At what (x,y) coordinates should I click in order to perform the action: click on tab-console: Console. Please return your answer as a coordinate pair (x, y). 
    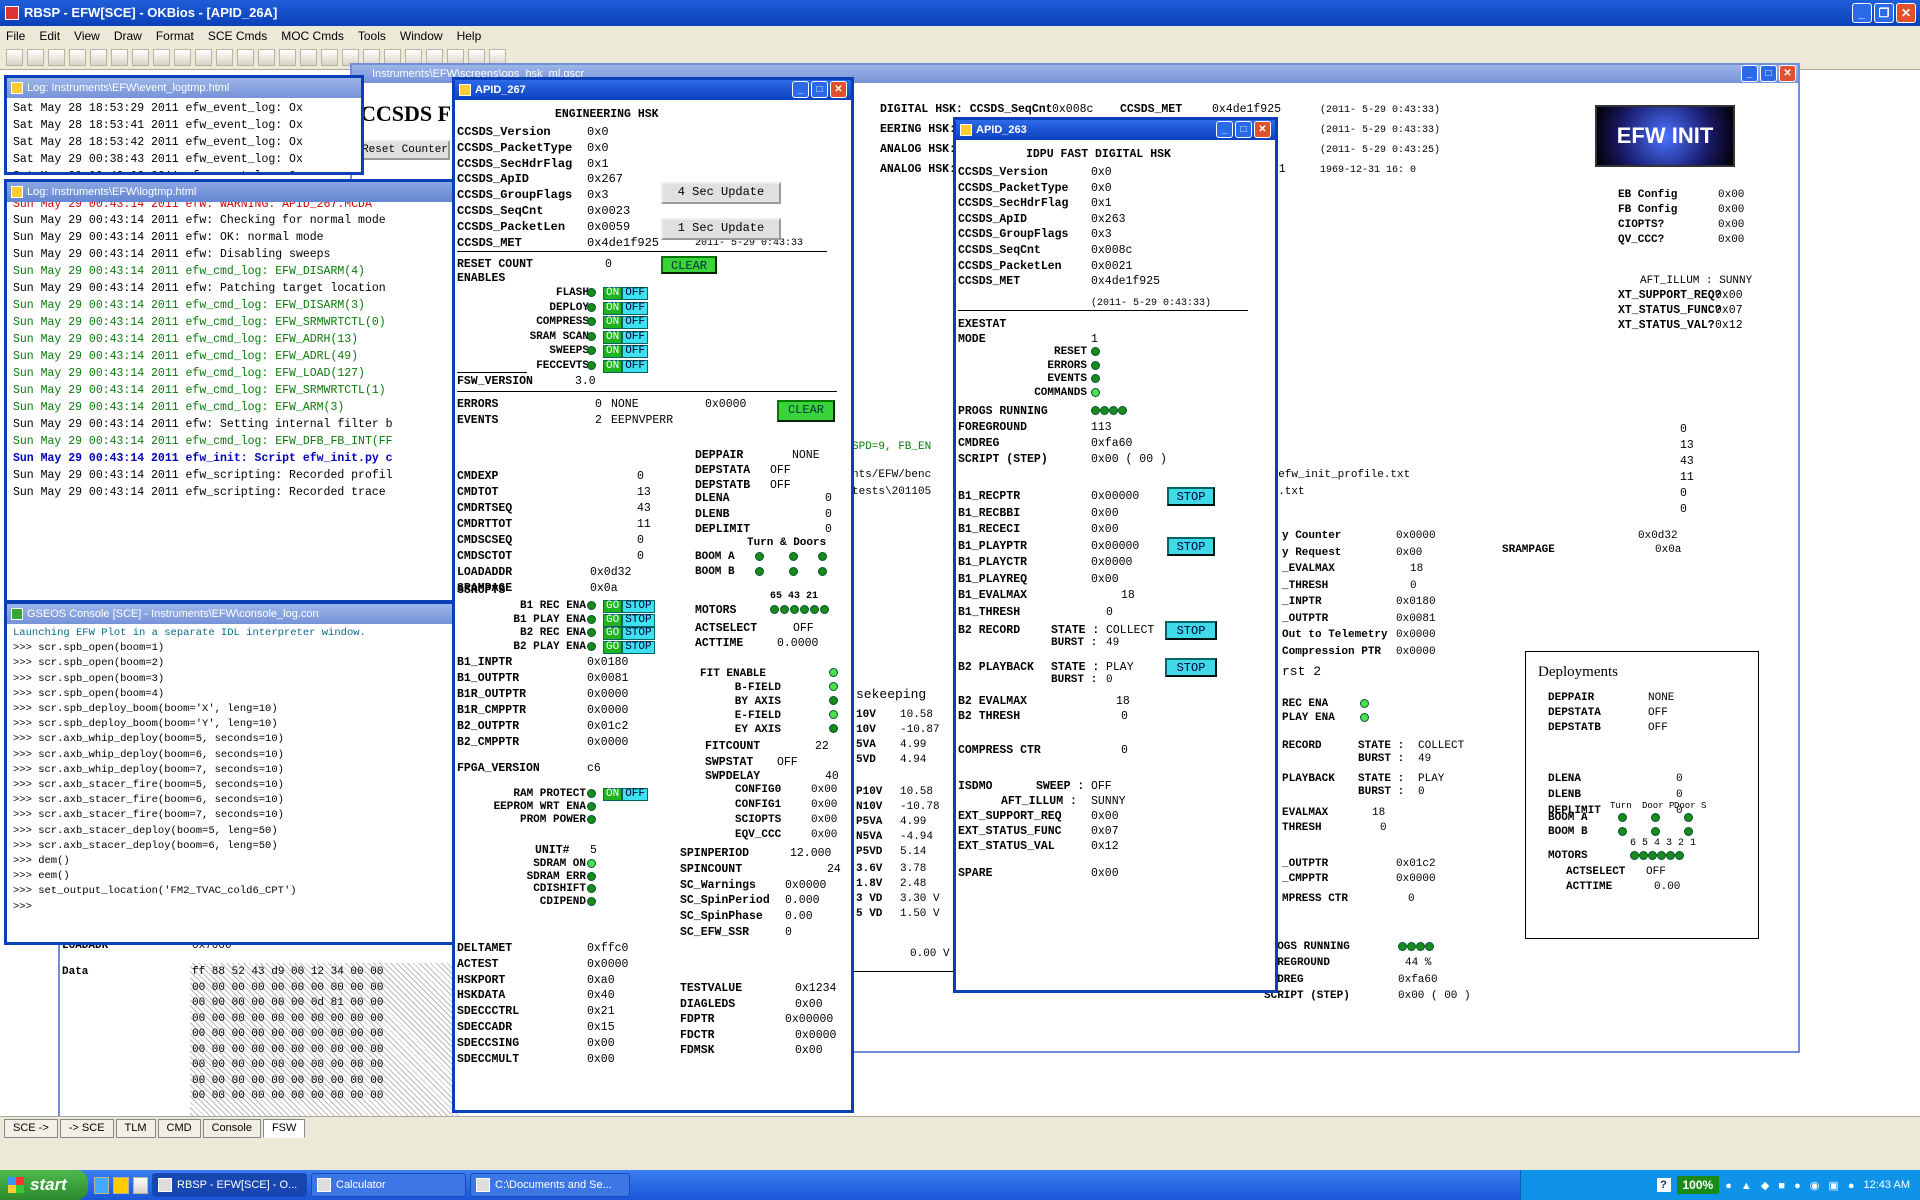
    Looking at the image, I should click on (231, 1128).